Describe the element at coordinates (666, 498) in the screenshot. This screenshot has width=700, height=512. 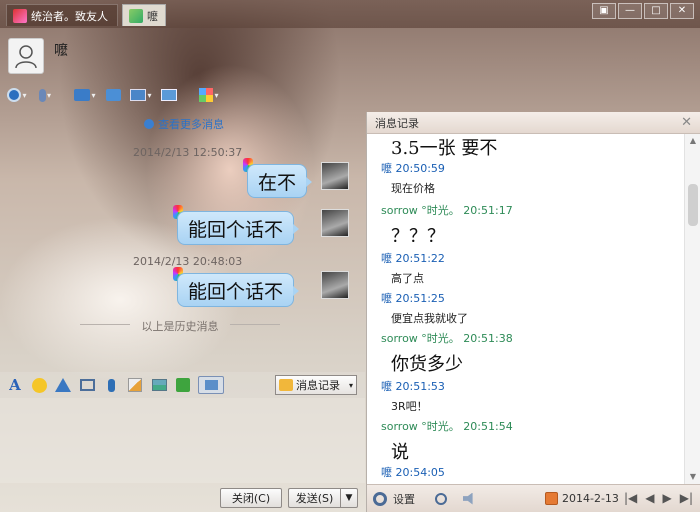
I see `next-page-icon: ▶` at that location.